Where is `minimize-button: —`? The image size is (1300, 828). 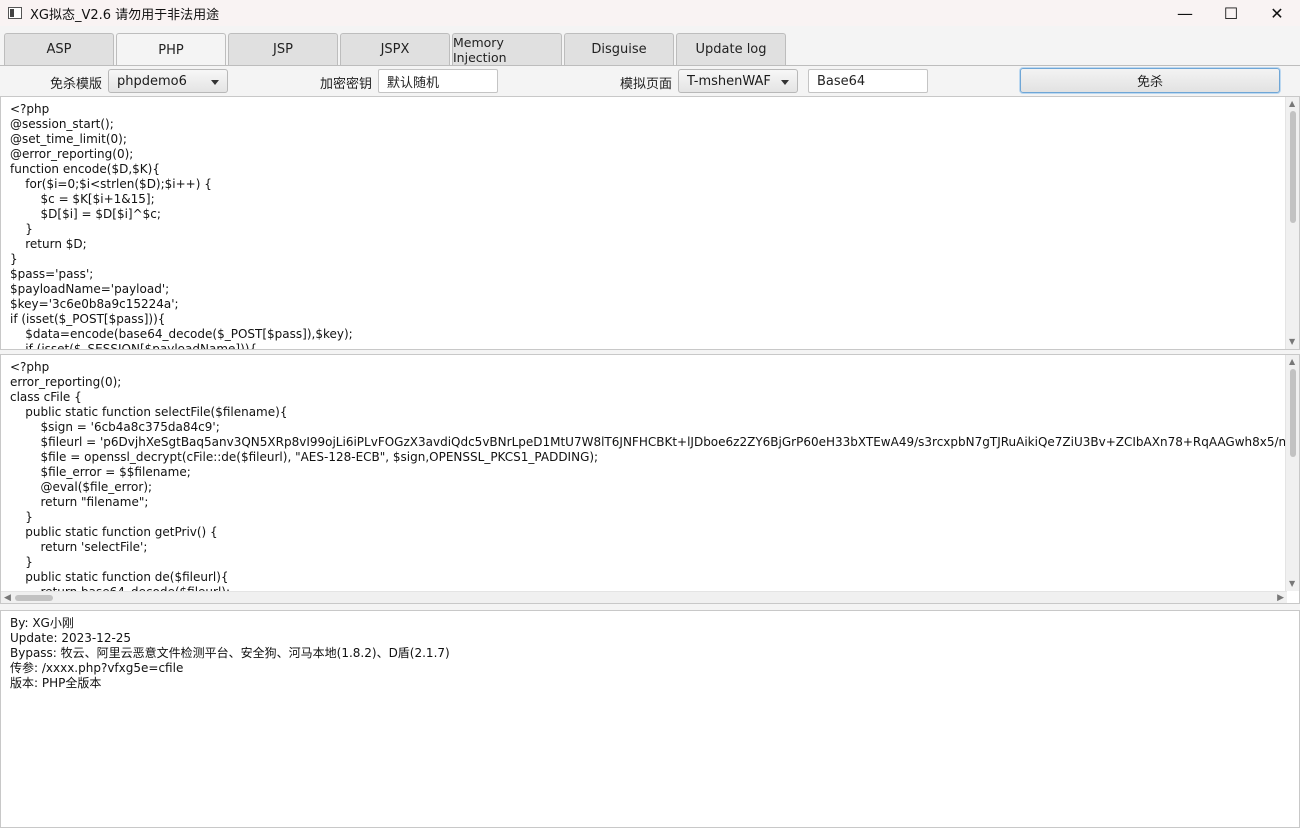
minimize-button: — is located at coordinates (1185, 13).